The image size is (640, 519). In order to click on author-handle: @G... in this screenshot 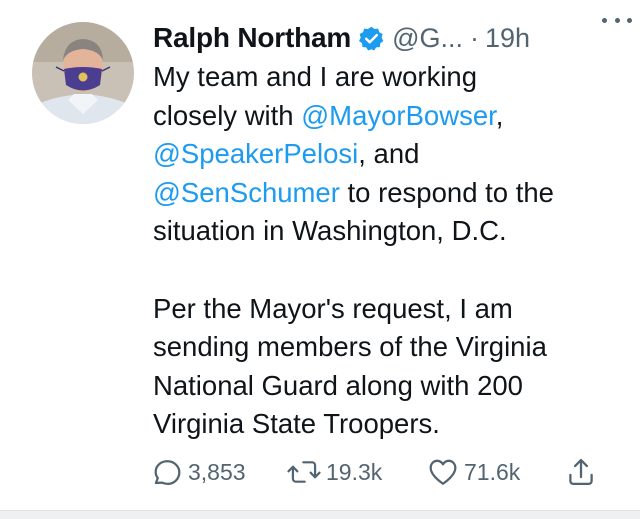, I will do `click(427, 38)`.